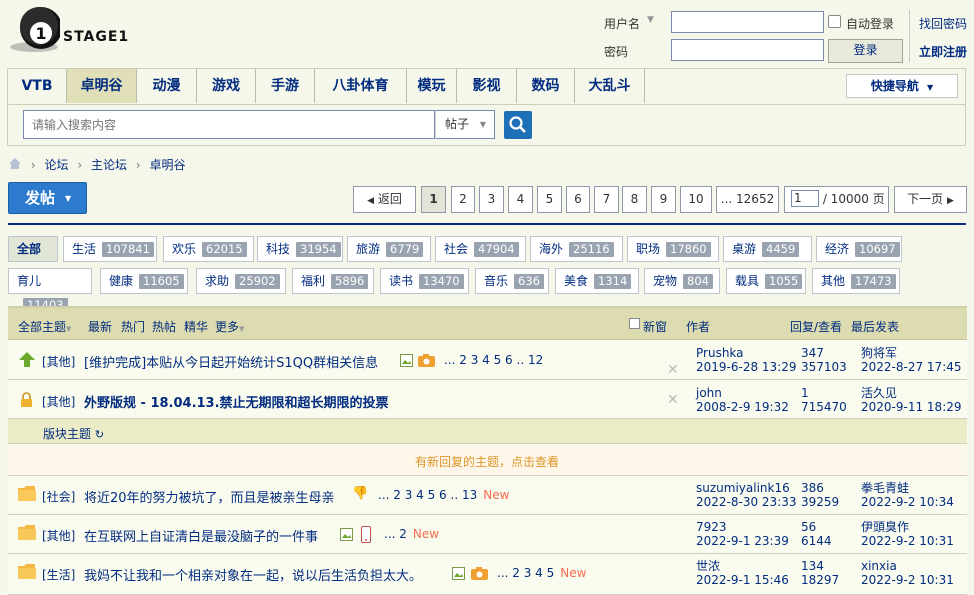  Describe the element at coordinates (37, 86) in the screenshot. I see `nav-item-vtb: VTB` at that location.